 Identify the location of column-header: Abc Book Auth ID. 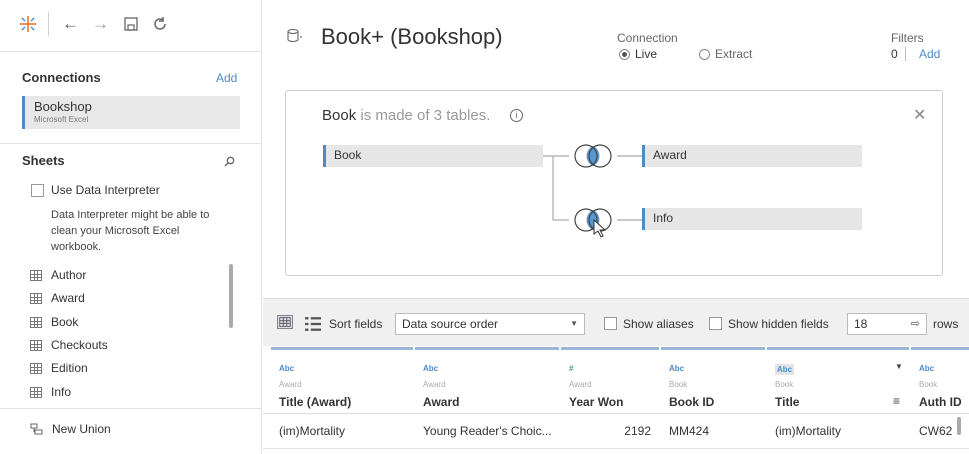
(940, 380).